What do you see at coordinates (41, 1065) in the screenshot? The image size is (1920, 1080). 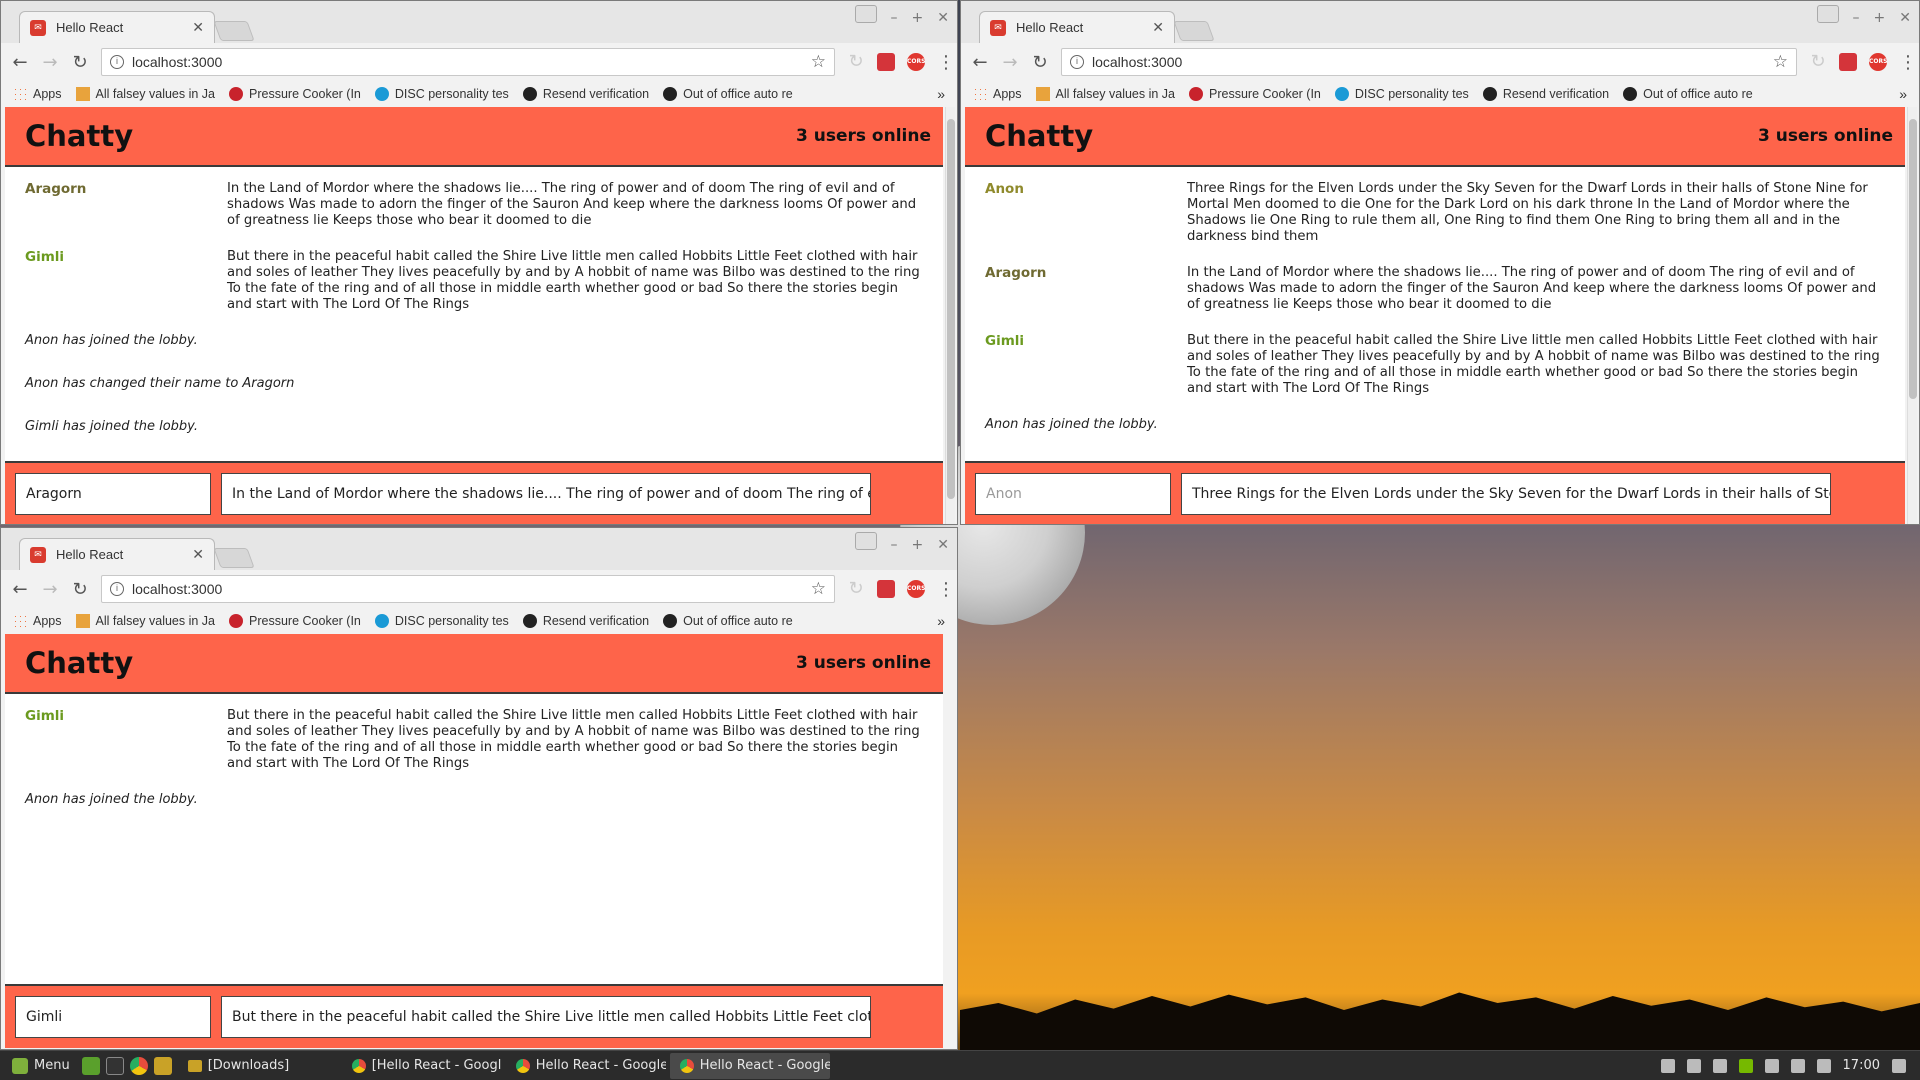 I see `start-menu-button: Menu` at bounding box center [41, 1065].